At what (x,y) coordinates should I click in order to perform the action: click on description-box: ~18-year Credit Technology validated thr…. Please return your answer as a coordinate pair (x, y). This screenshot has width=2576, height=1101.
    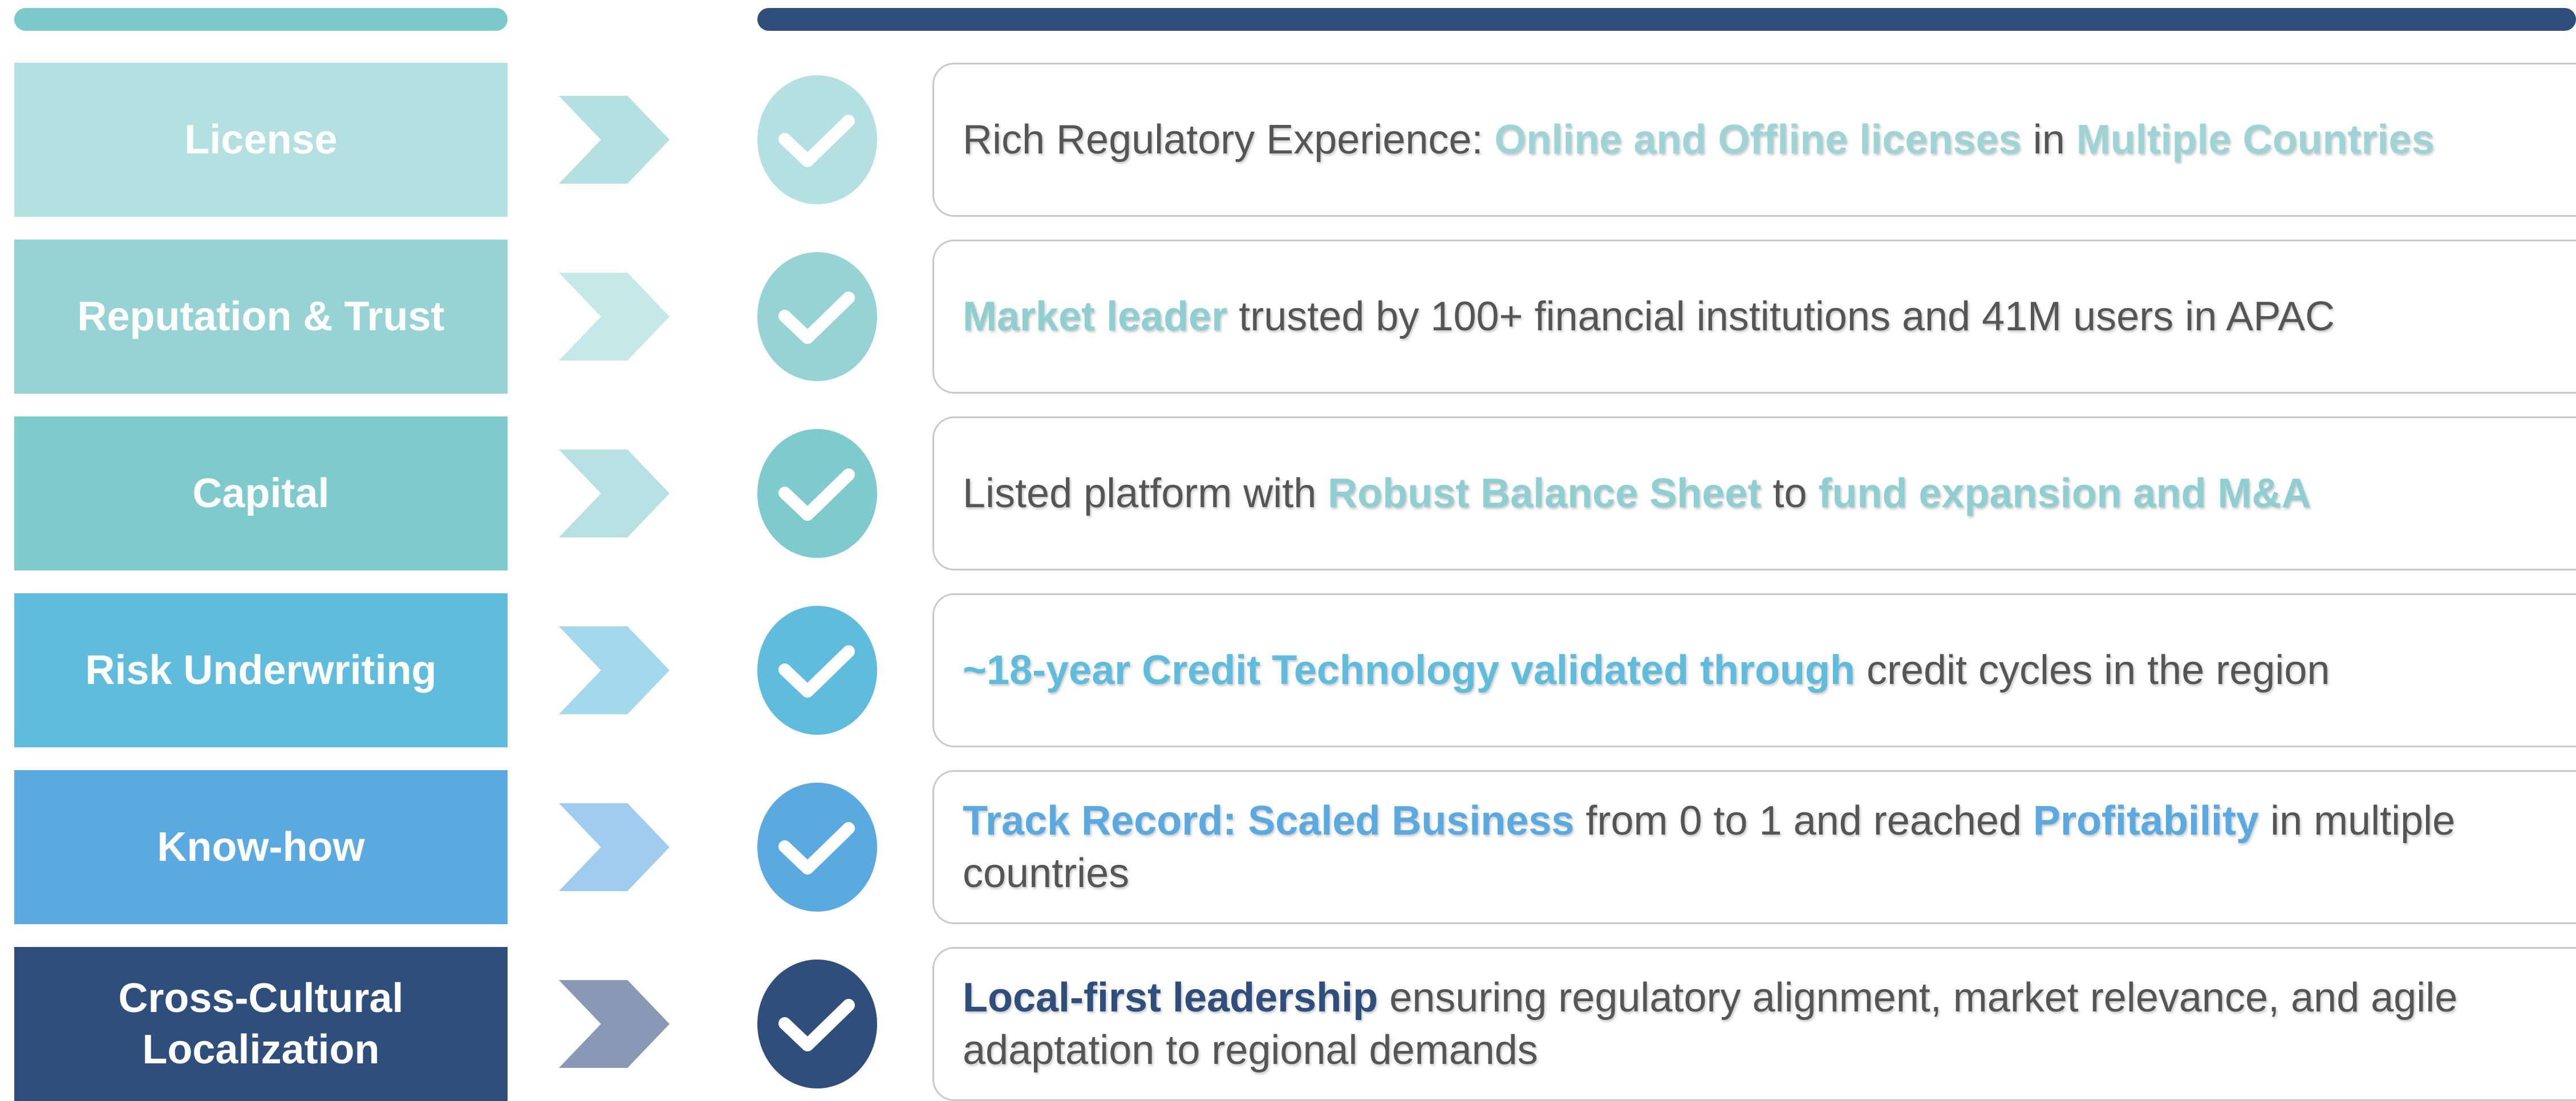
    Looking at the image, I should click on (1754, 670).